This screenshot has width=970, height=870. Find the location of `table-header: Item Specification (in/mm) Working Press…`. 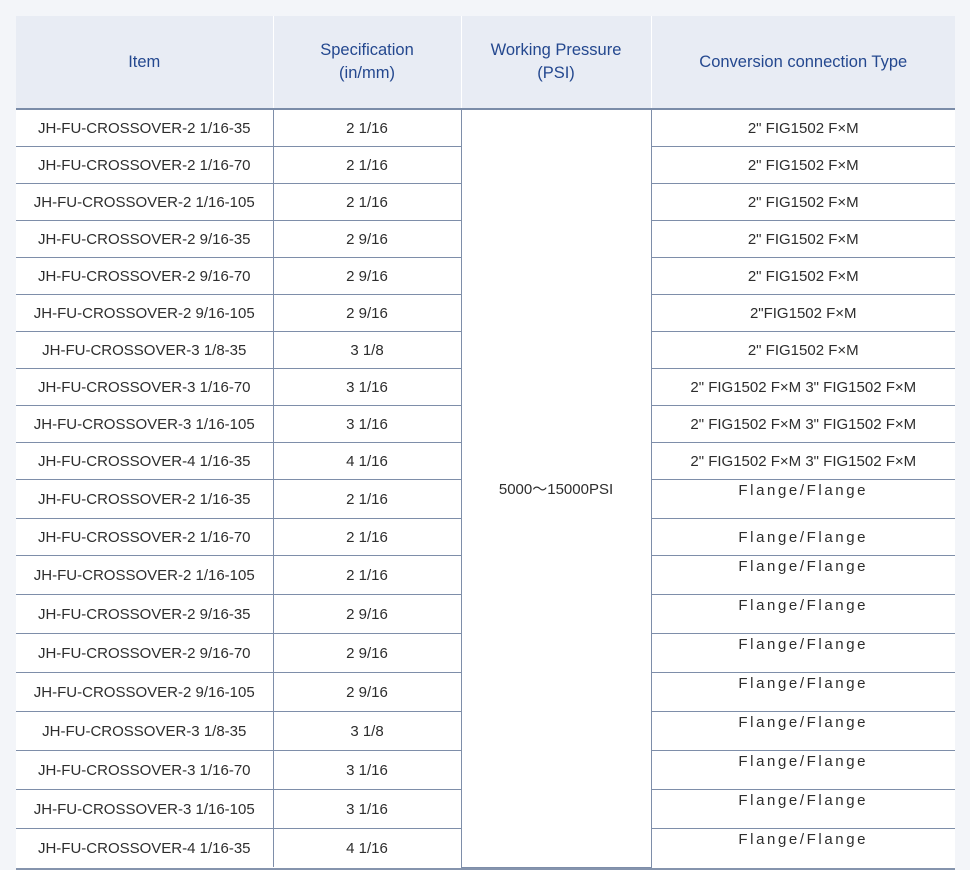

table-header: Item Specification (in/mm) Working Press… is located at coordinates (485, 63).